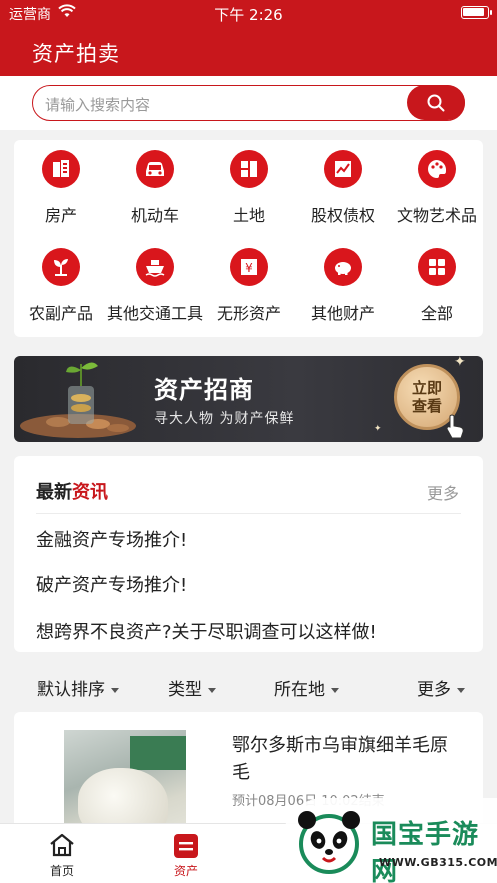 The width and height of the screenshot is (497, 883). I want to click on palette-icon, so click(437, 169).